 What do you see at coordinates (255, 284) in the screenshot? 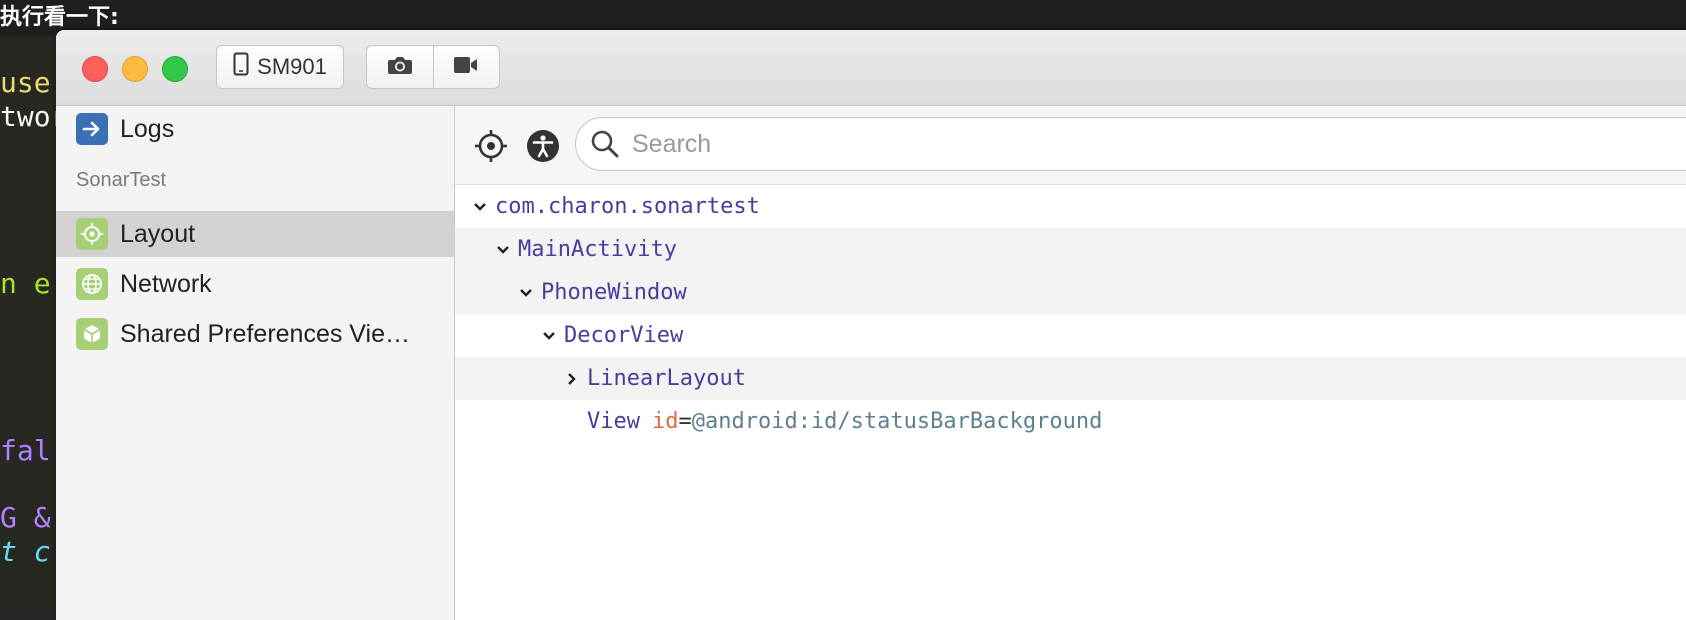
I see `sidebar-item-network: Network` at bounding box center [255, 284].